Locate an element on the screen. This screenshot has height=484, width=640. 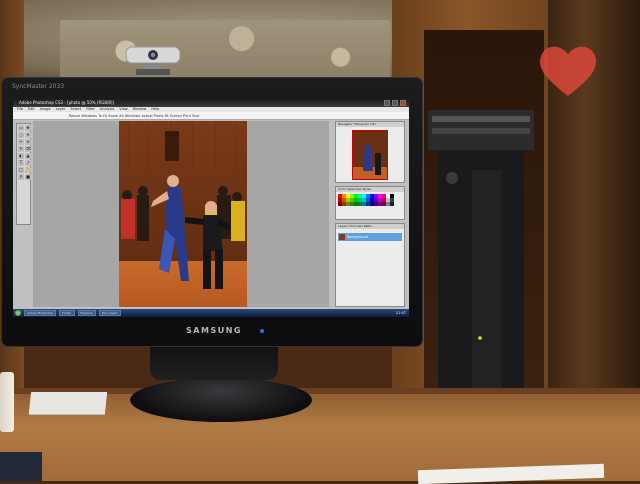
navigator-panel: Navigator Histogram Info is located at coordinates (370, 152).